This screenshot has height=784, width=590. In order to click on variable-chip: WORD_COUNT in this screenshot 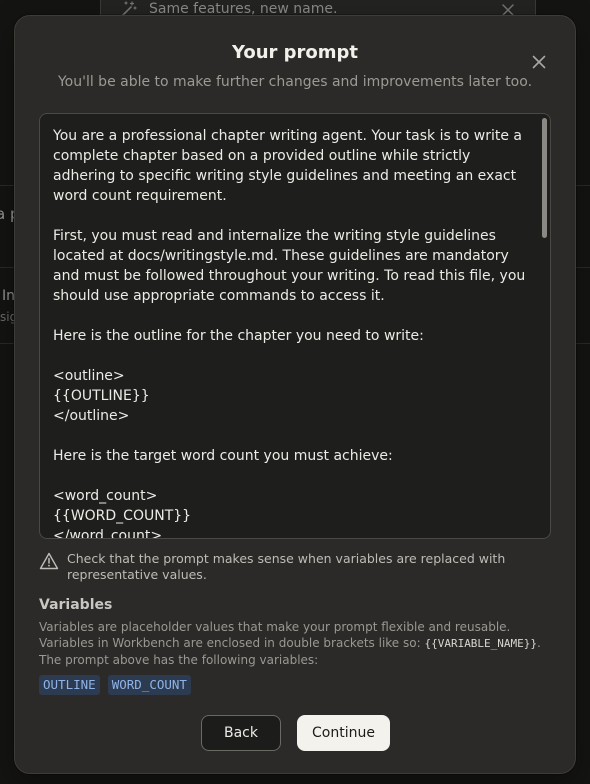, I will do `click(149, 685)`.